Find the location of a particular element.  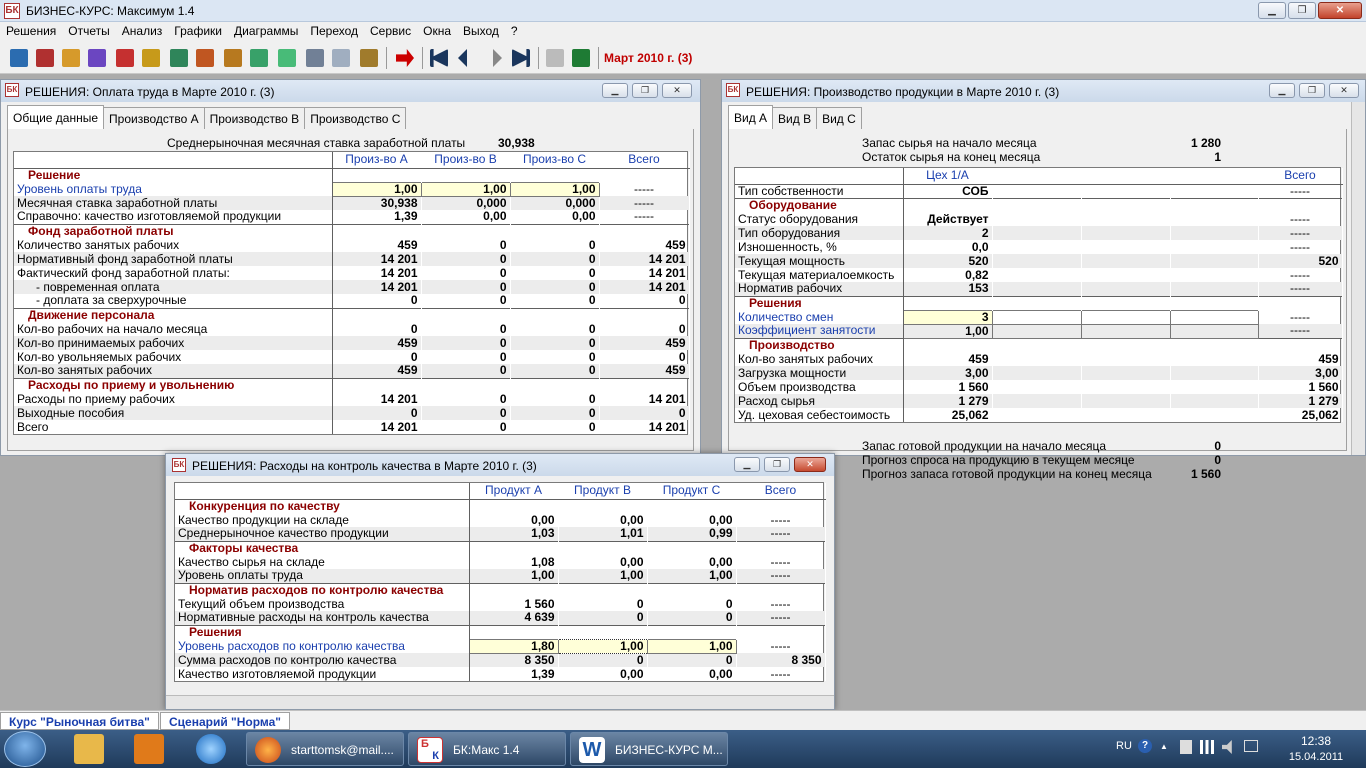

prev-icon is located at coordinates (462, 58).